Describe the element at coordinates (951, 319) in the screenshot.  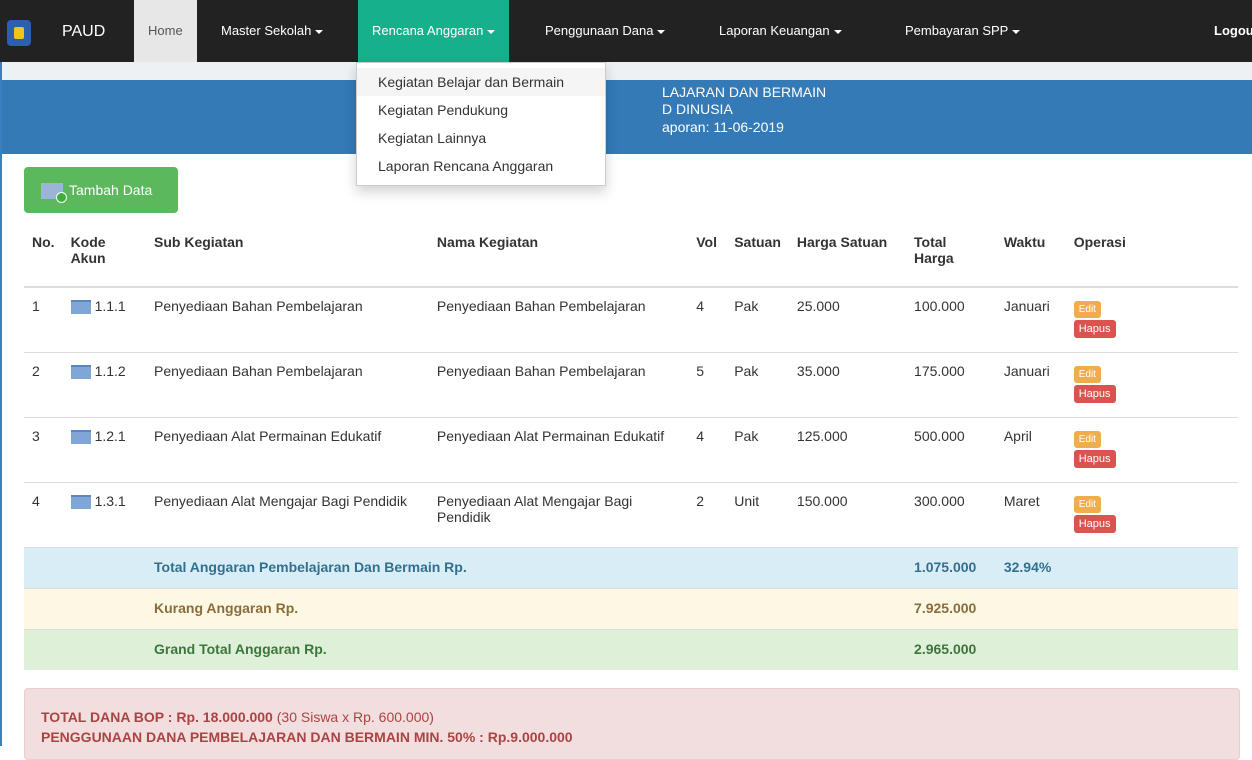
I see `cell-total: 100.000` at that location.